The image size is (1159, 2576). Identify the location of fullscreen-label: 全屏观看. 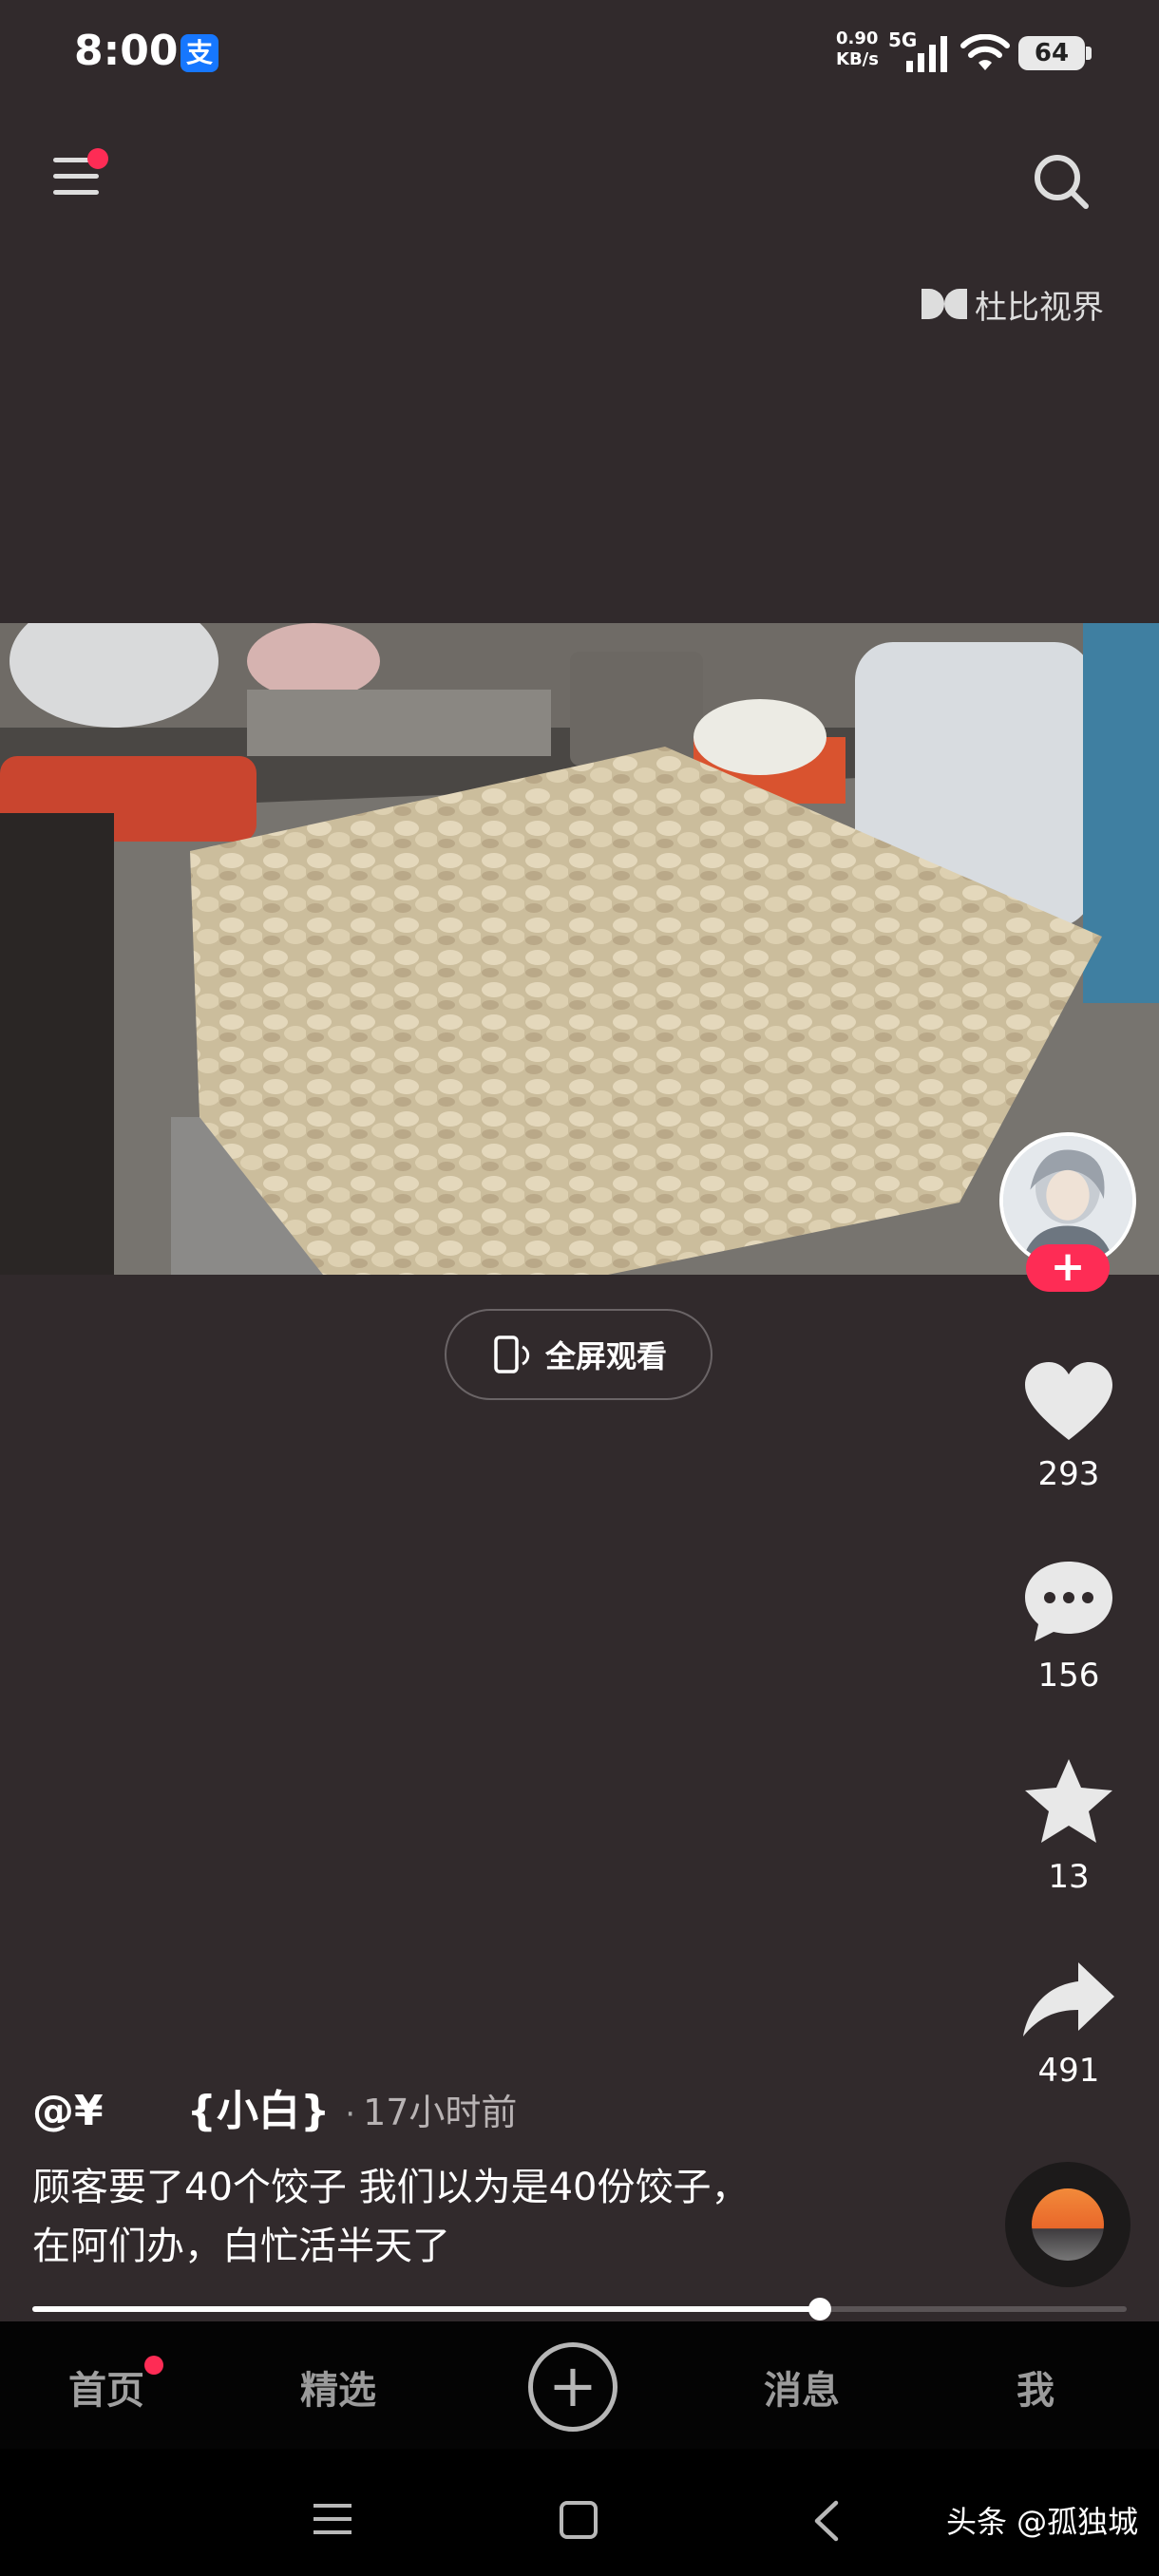
(605, 1356).